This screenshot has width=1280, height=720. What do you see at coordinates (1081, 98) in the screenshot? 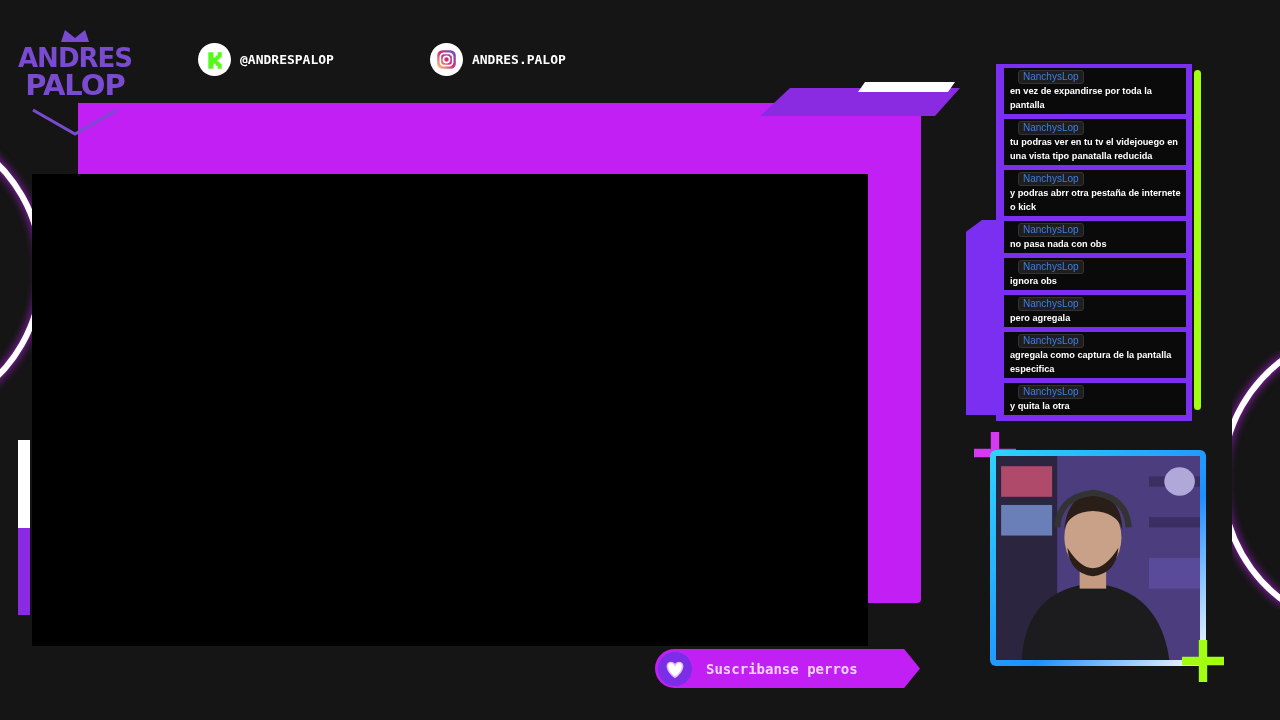
I see `chat-message: en vez de expandirse por toda la pantalla` at bounding box center [1081, 98].